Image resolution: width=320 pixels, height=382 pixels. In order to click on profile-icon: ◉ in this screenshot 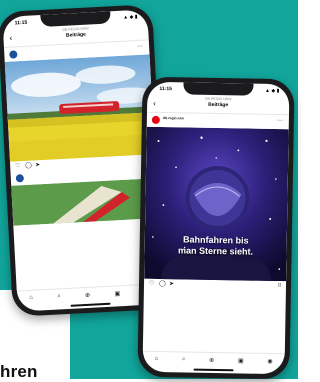, I will do `click(269, 360)`.